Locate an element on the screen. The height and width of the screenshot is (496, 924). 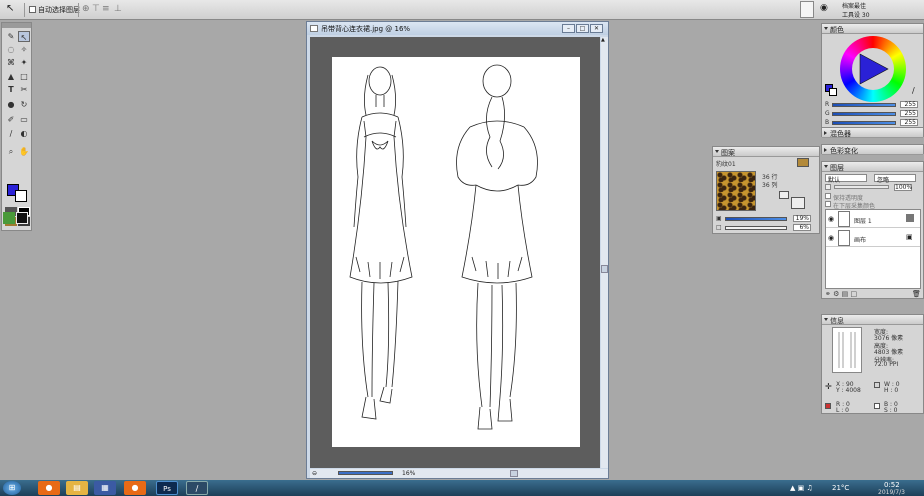
color-panel-header: 颜色 is located at coordinates (872, 29).